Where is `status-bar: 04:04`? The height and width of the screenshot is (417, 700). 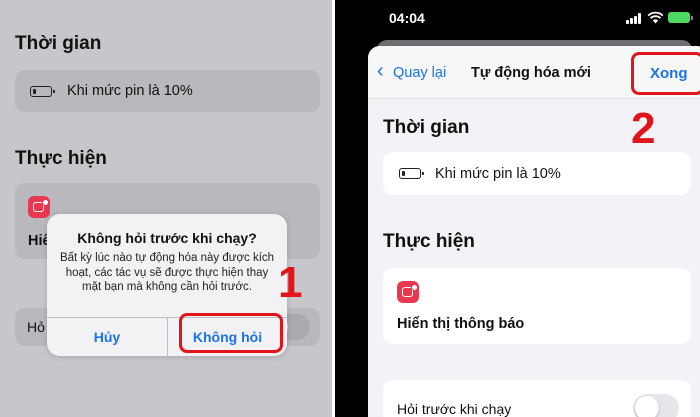
status-bar: 04:04 is located at coordinates (517, 17).